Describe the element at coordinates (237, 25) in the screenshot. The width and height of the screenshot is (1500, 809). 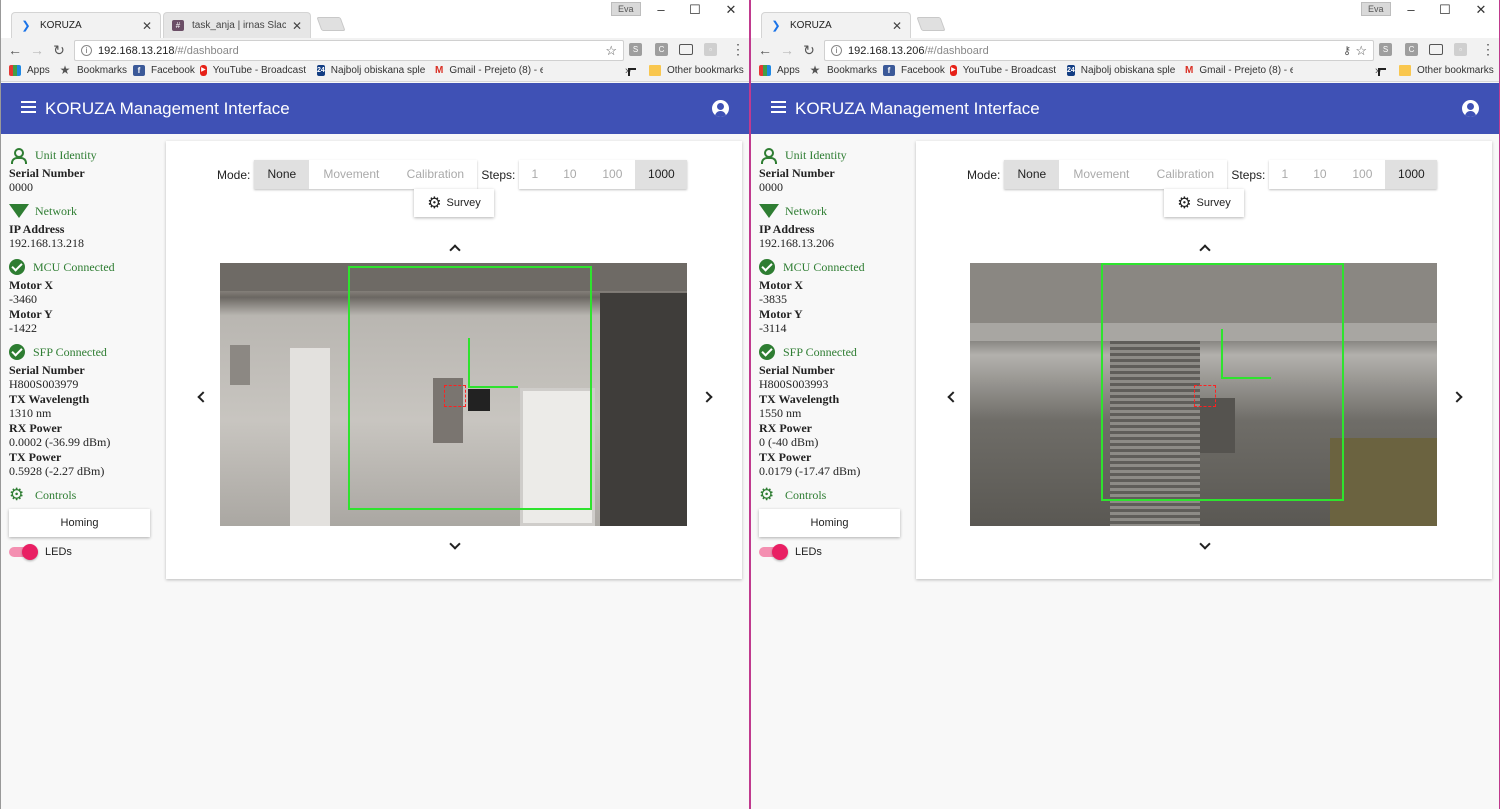
I see `tab-slack: # task_anja | irnas Slack ✕` at that location.